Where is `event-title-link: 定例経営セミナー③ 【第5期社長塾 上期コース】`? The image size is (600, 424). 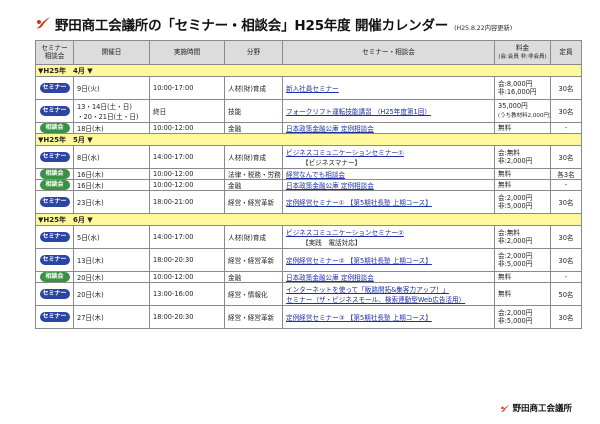 event-title-link: 定例経営セミナー③ 【第5期社長塾 上期コース】 is located at coordinates (359, 318).